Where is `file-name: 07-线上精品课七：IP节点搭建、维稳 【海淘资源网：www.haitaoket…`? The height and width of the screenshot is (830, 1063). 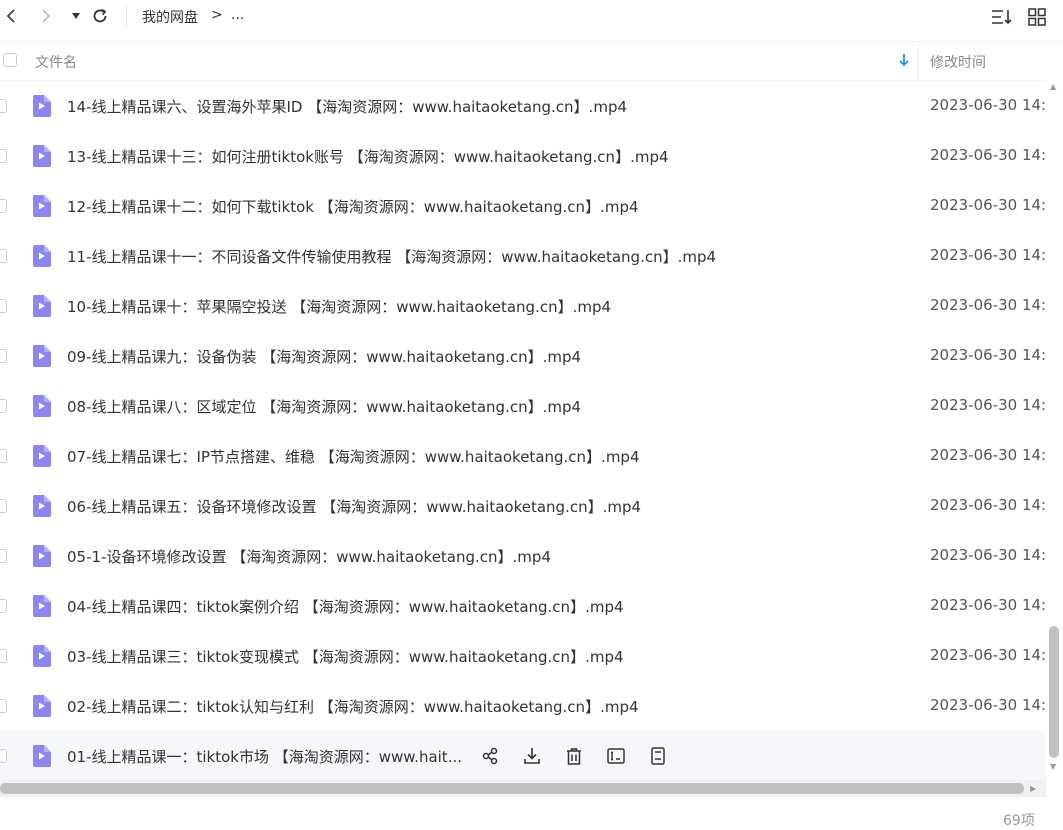 file-name: 07-线上精品课七：IP节点搭建、维稳 【海淘资源网：www.haitaoket… is located at coordinates (353, 456).